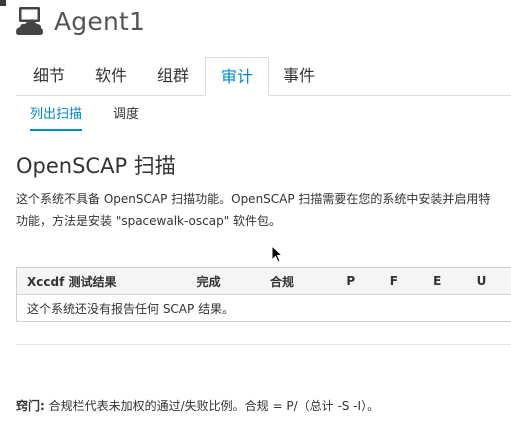 This screenshot has height=422, width=511. Describe the element at coordinates (49, 76) in the screenshot. I see `tab-details: 细节` at that location.